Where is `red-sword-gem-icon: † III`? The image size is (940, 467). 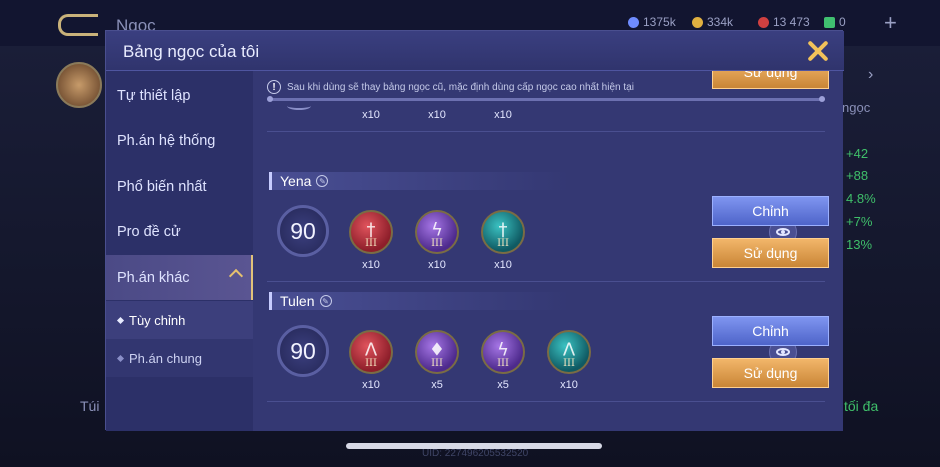
red-sword-gem-icon: † III is located at coordinates (371, 232).